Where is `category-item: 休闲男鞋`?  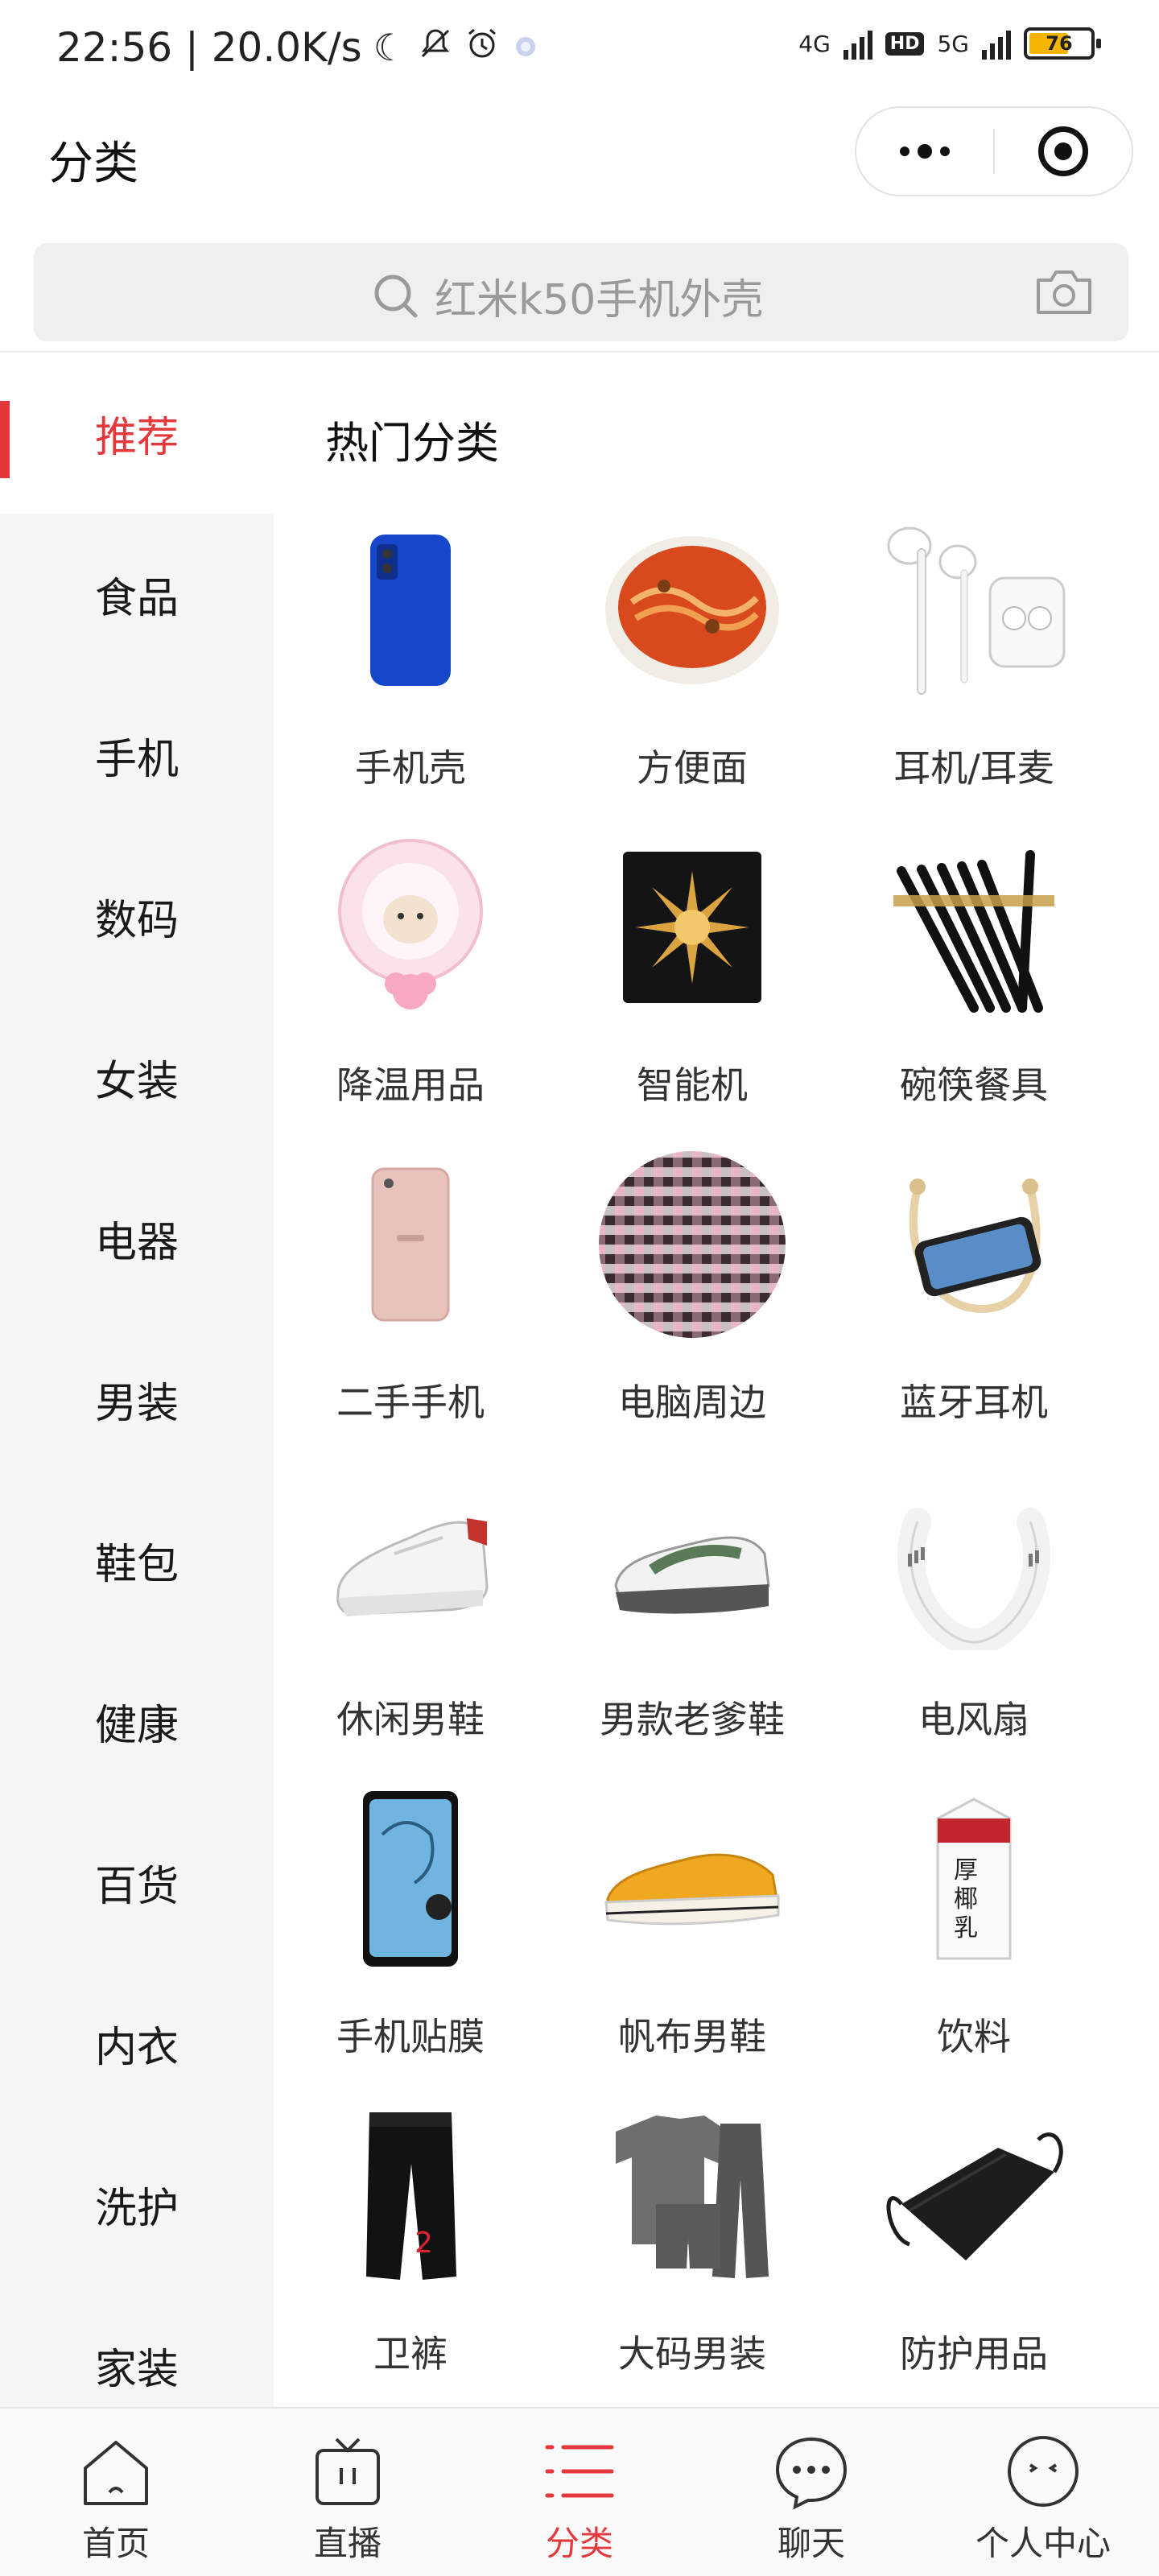
category-item: 休闲男鞋 is located at coordinates (410, 1607).